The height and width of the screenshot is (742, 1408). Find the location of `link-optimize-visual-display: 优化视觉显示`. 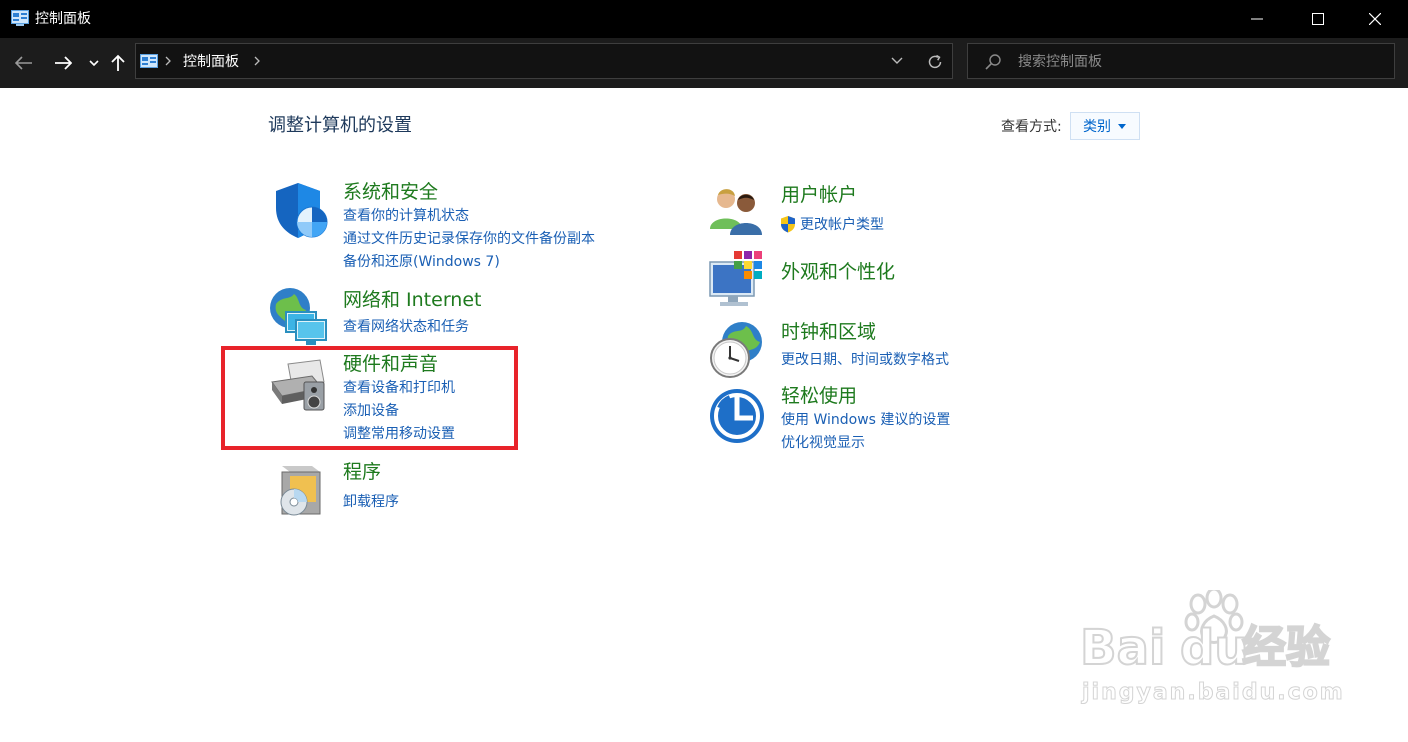

link-optimize-visual-display: 优化视觉显示 is located at coordinates (823, 443).